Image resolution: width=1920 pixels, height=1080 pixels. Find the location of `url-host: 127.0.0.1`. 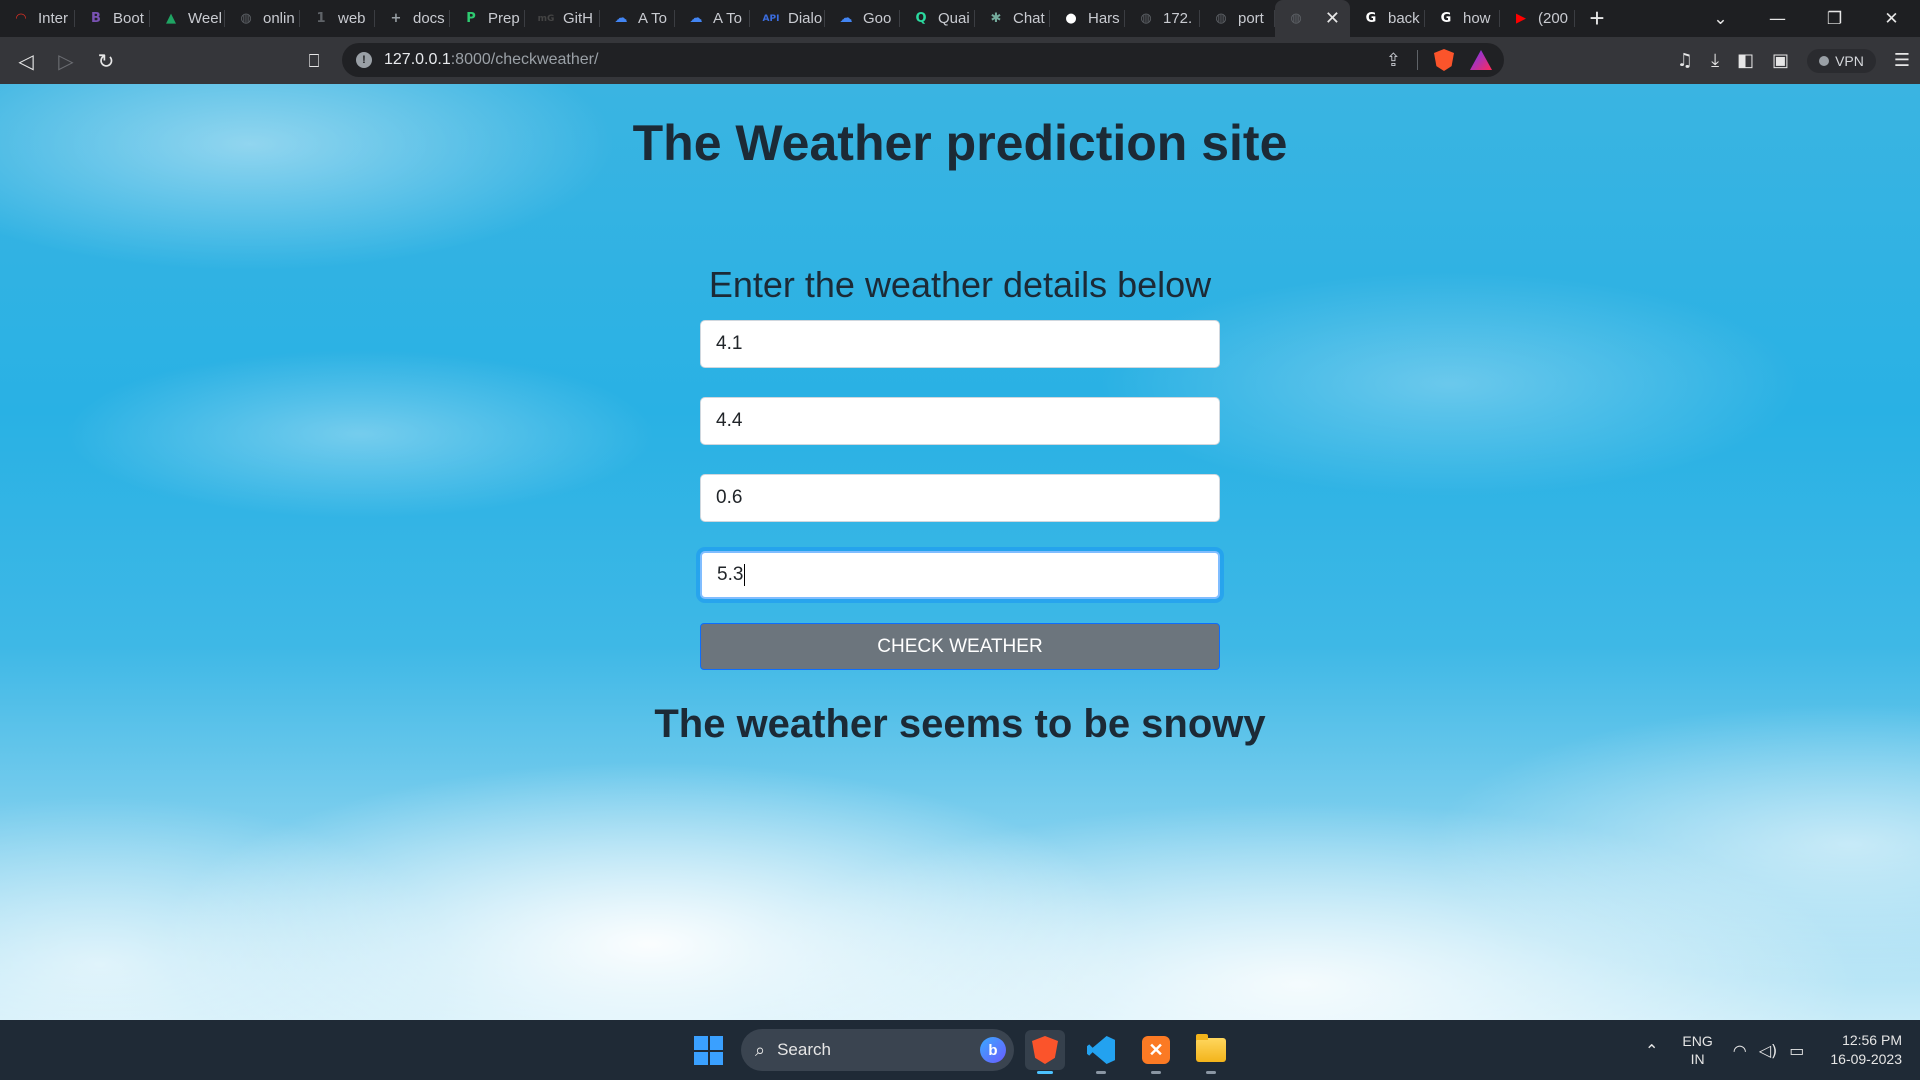

url-host: 127.0.0.1 is located at coordinates (417, 59).